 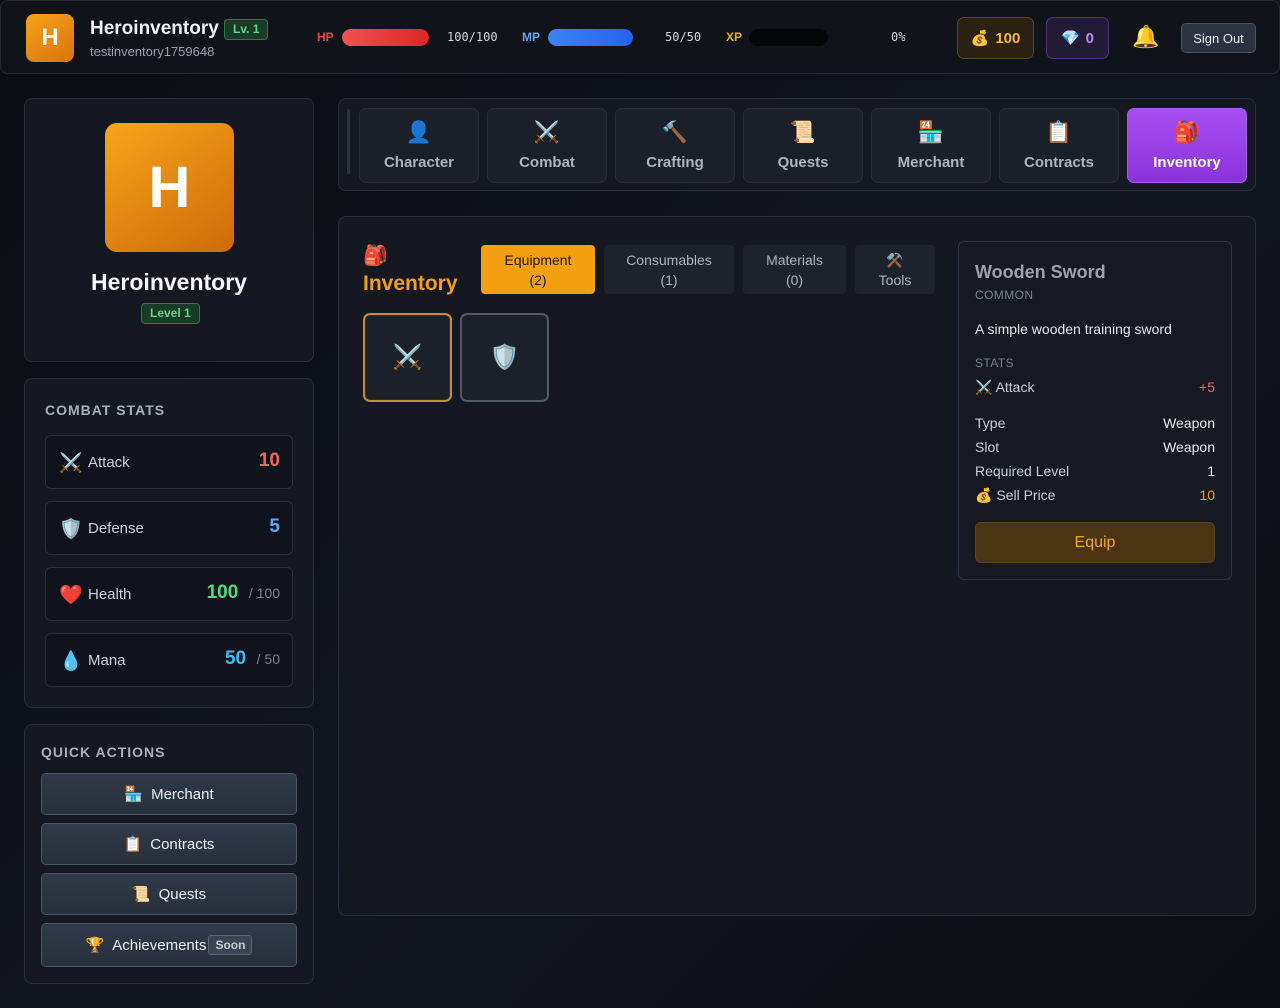 I want to click on item-sell-price-row: 💰 Sell Price 10, so click(x=1095, y=497).